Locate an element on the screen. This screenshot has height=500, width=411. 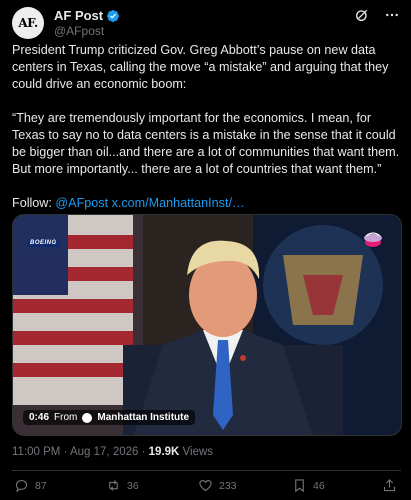
boeing-watermark: BOEING is located at coordinates (43, 243).